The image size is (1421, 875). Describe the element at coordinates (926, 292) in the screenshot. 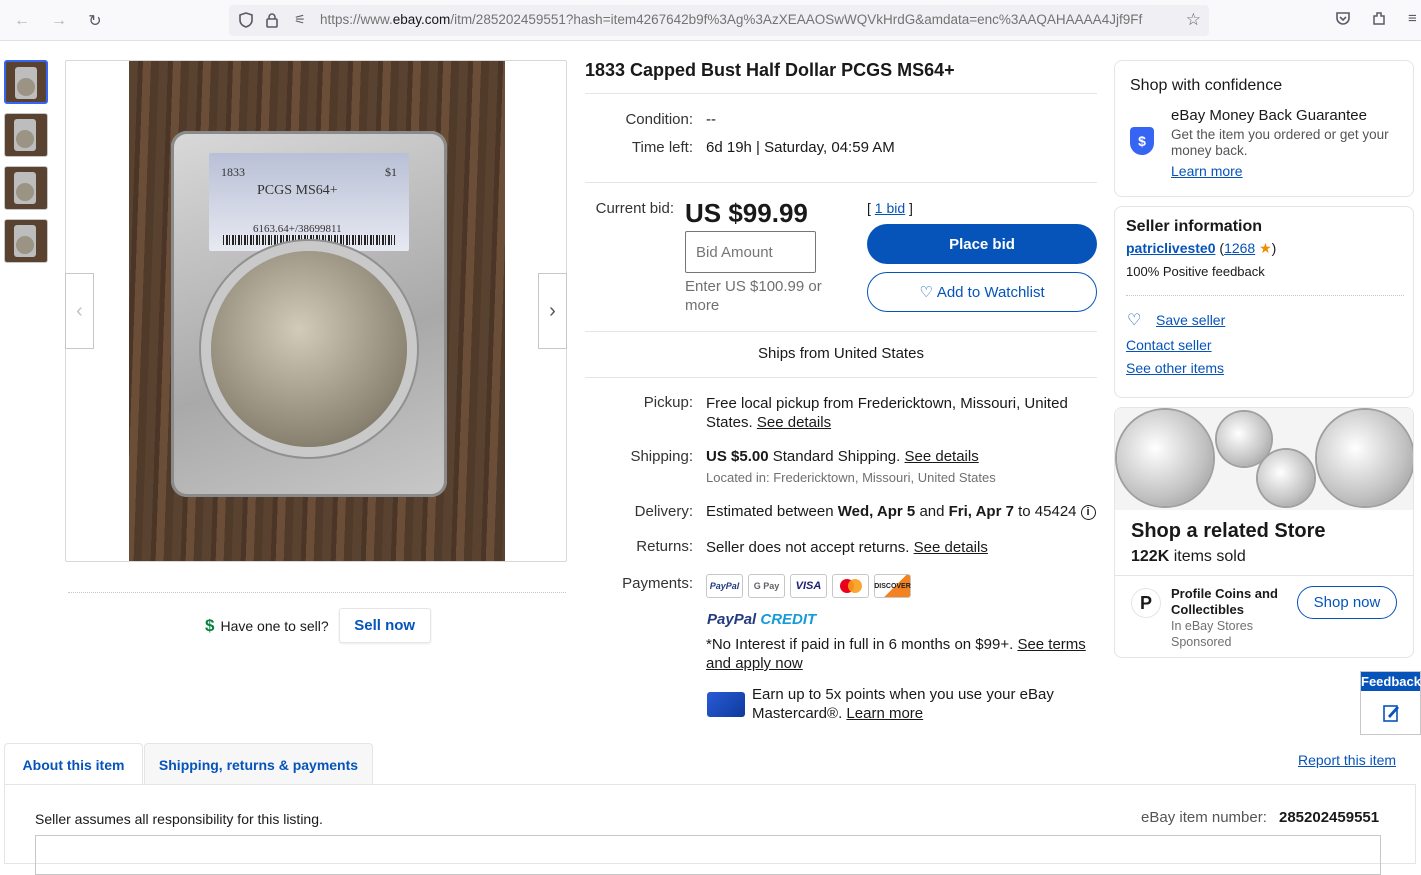

I see `heart-icon: ♡` at that location.